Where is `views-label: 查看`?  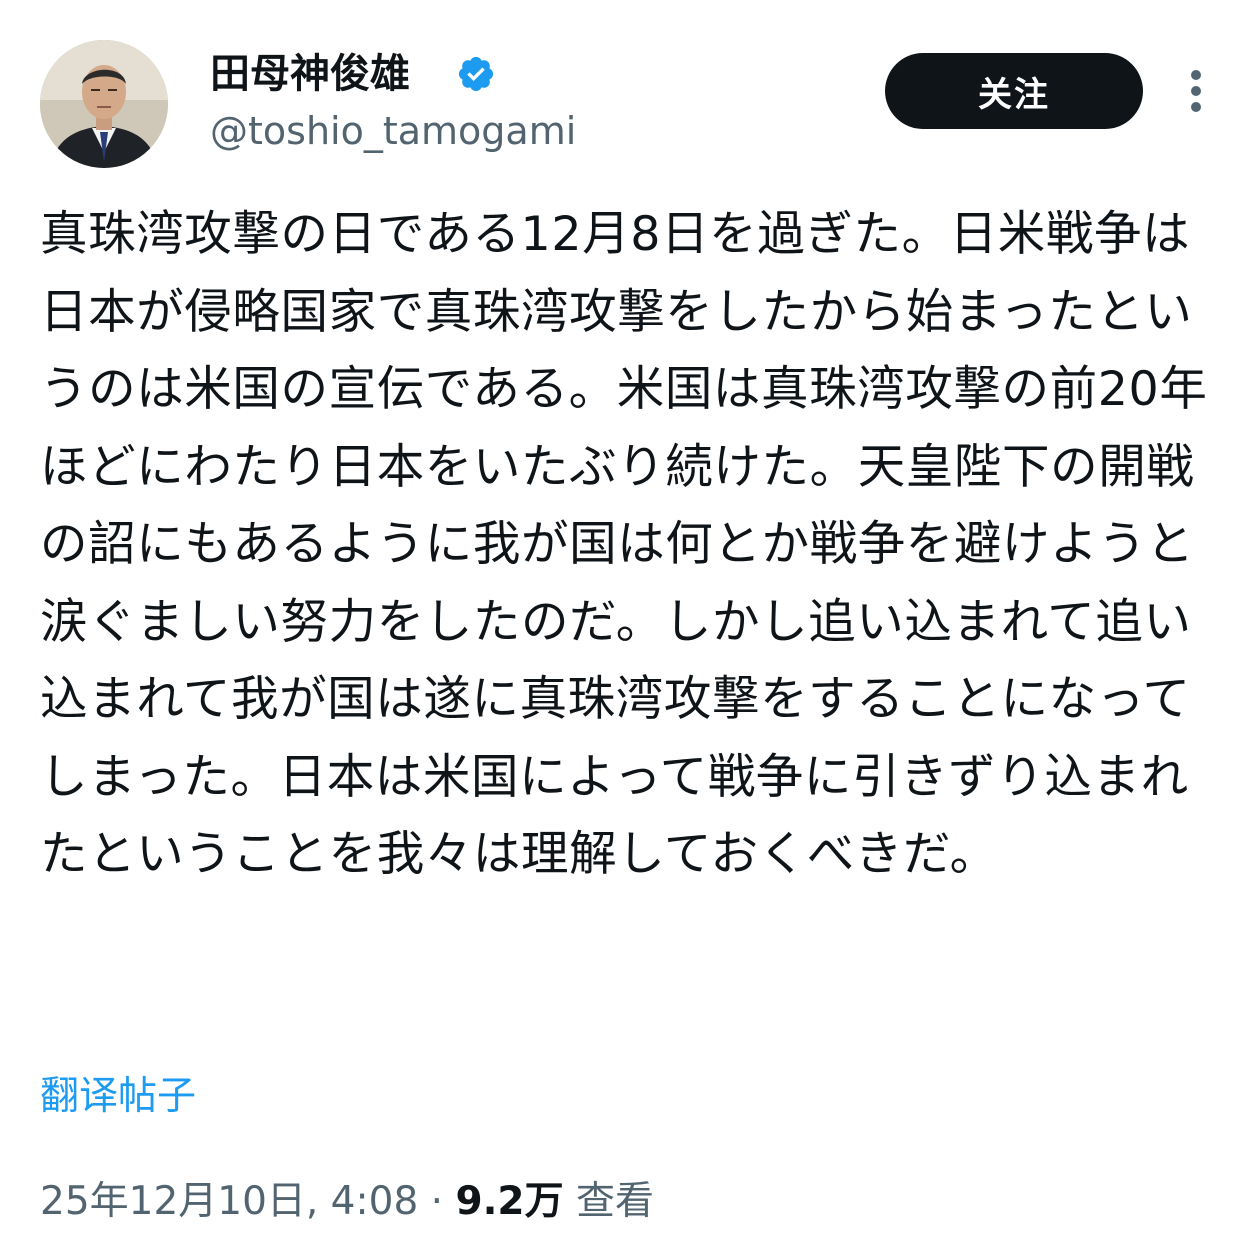 views-label: 查看 is located at coordinates (614, 1201).